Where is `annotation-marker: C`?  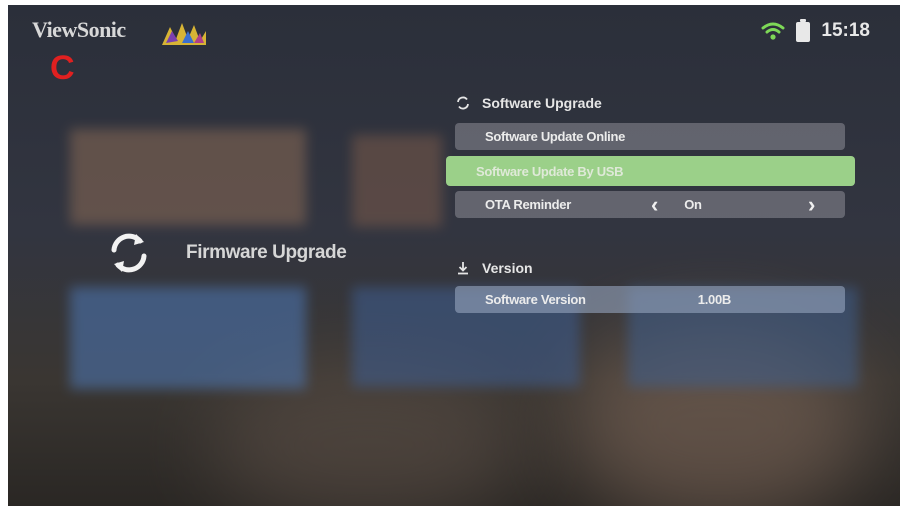
annotation-marker: C is located at coordinates (62, 68).